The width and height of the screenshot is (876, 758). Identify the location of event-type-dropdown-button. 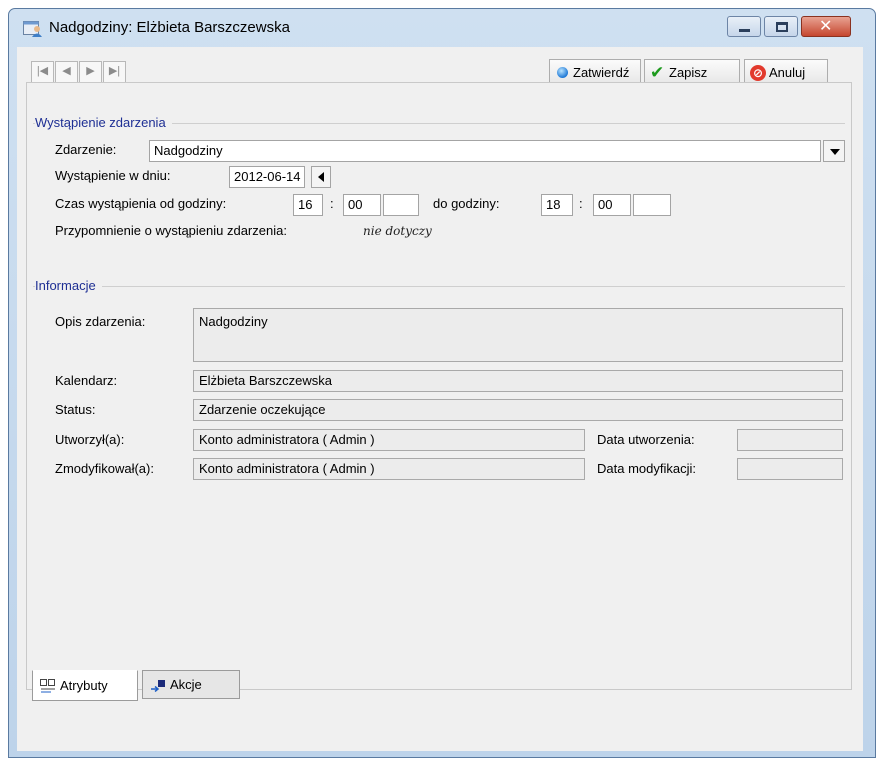
(834, 151).